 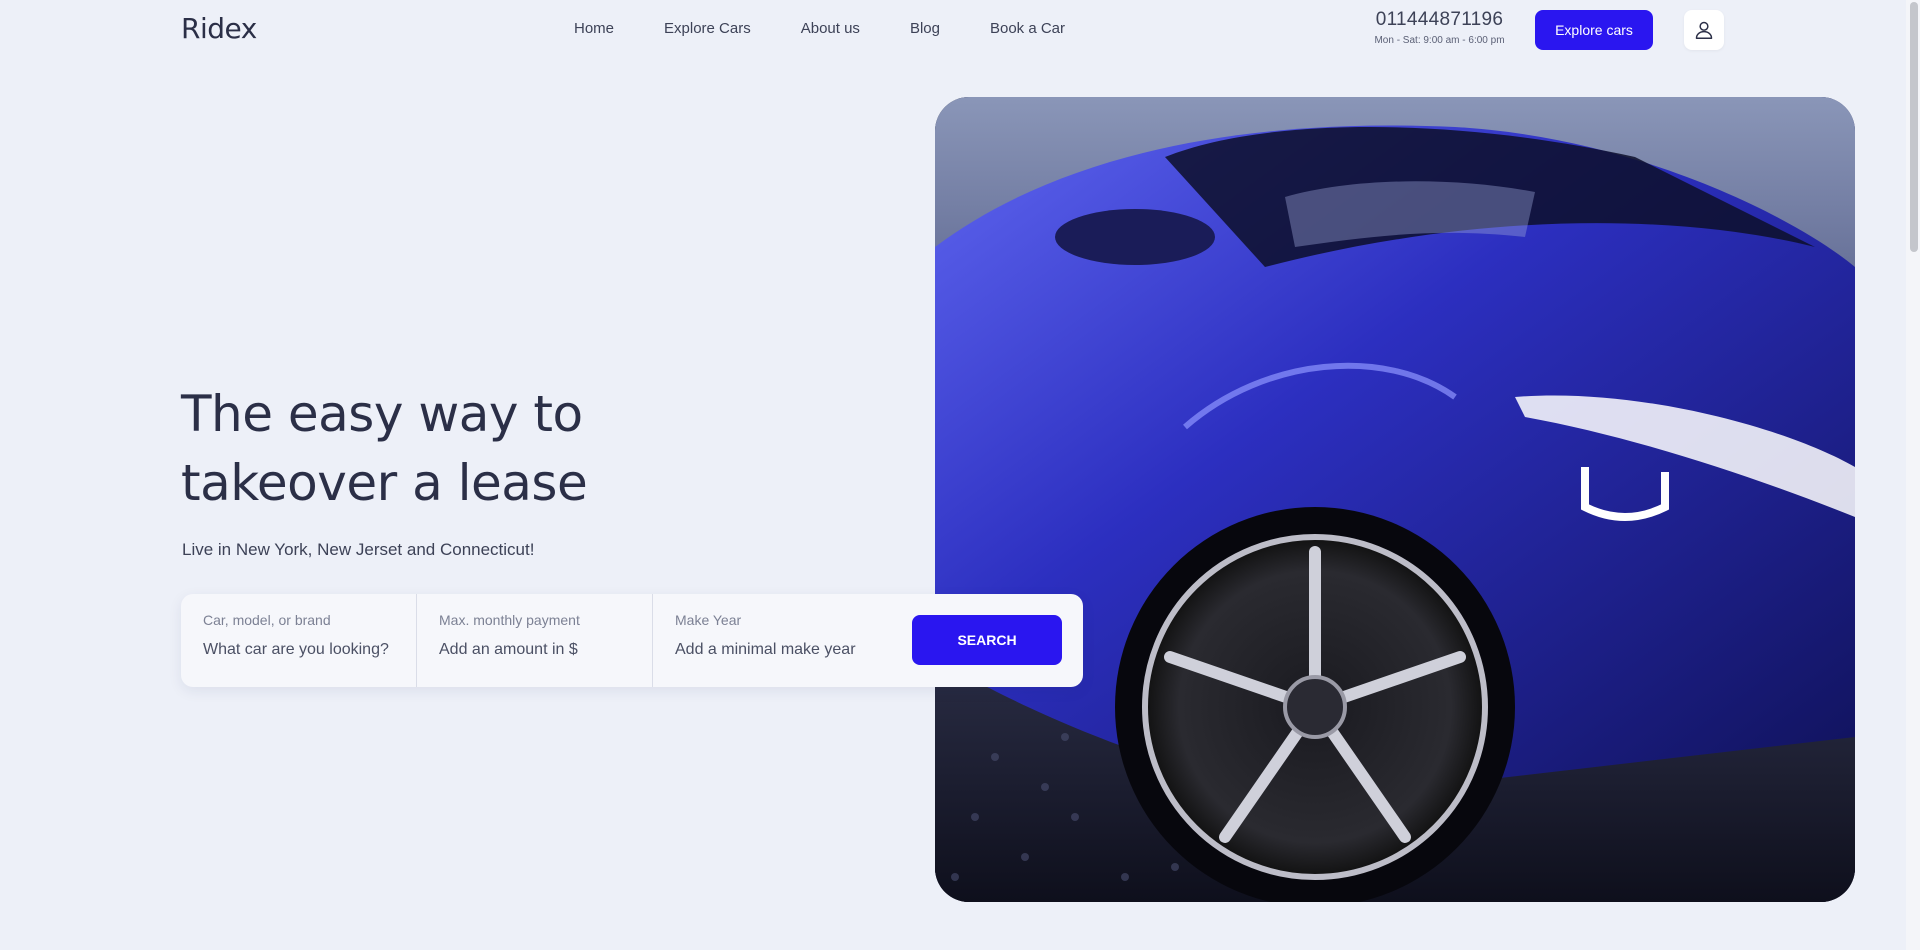 What do you see at coordinates (1439, 40) in the screenshot?
I see `opening-hours: Mon - Sat: 9:00 am - 6:00 pm` at bounding box center [1439, 40].